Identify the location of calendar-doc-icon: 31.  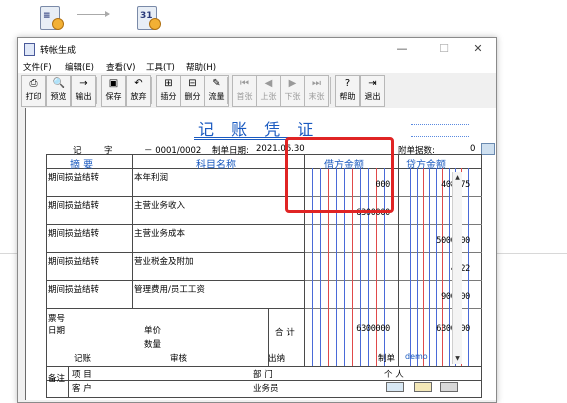
(148, 16).